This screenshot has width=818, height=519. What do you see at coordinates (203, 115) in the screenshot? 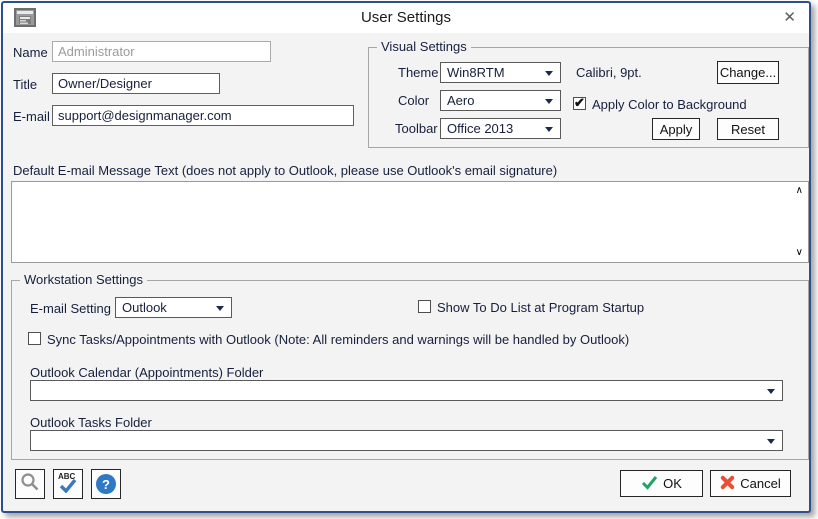
I see `email-field` at bounding box center [203, 115].